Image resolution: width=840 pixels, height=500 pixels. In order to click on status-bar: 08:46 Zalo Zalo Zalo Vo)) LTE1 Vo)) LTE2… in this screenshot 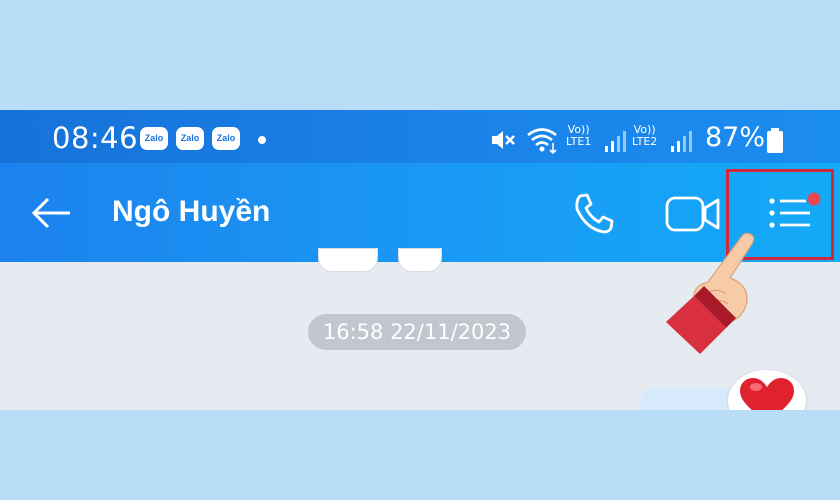, I will do `click(420, 136)`.